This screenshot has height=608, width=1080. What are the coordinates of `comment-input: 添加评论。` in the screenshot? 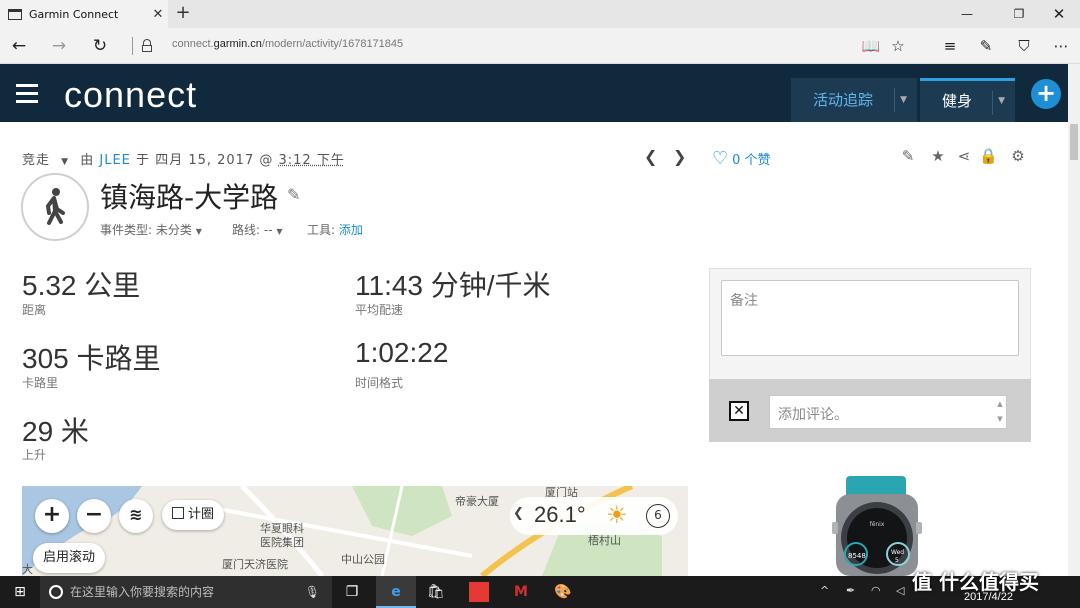 It's located at (888, 412).